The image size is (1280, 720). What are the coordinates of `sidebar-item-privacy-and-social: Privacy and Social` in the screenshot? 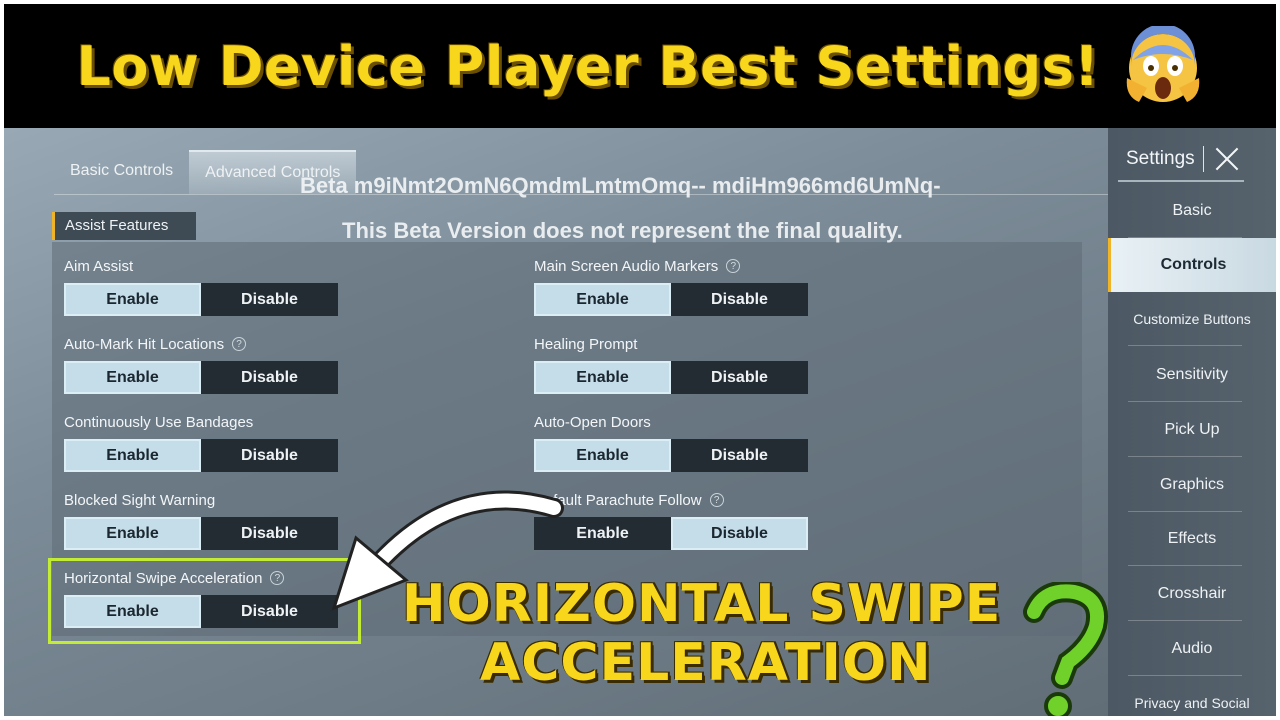 It's located at (1192, 696).